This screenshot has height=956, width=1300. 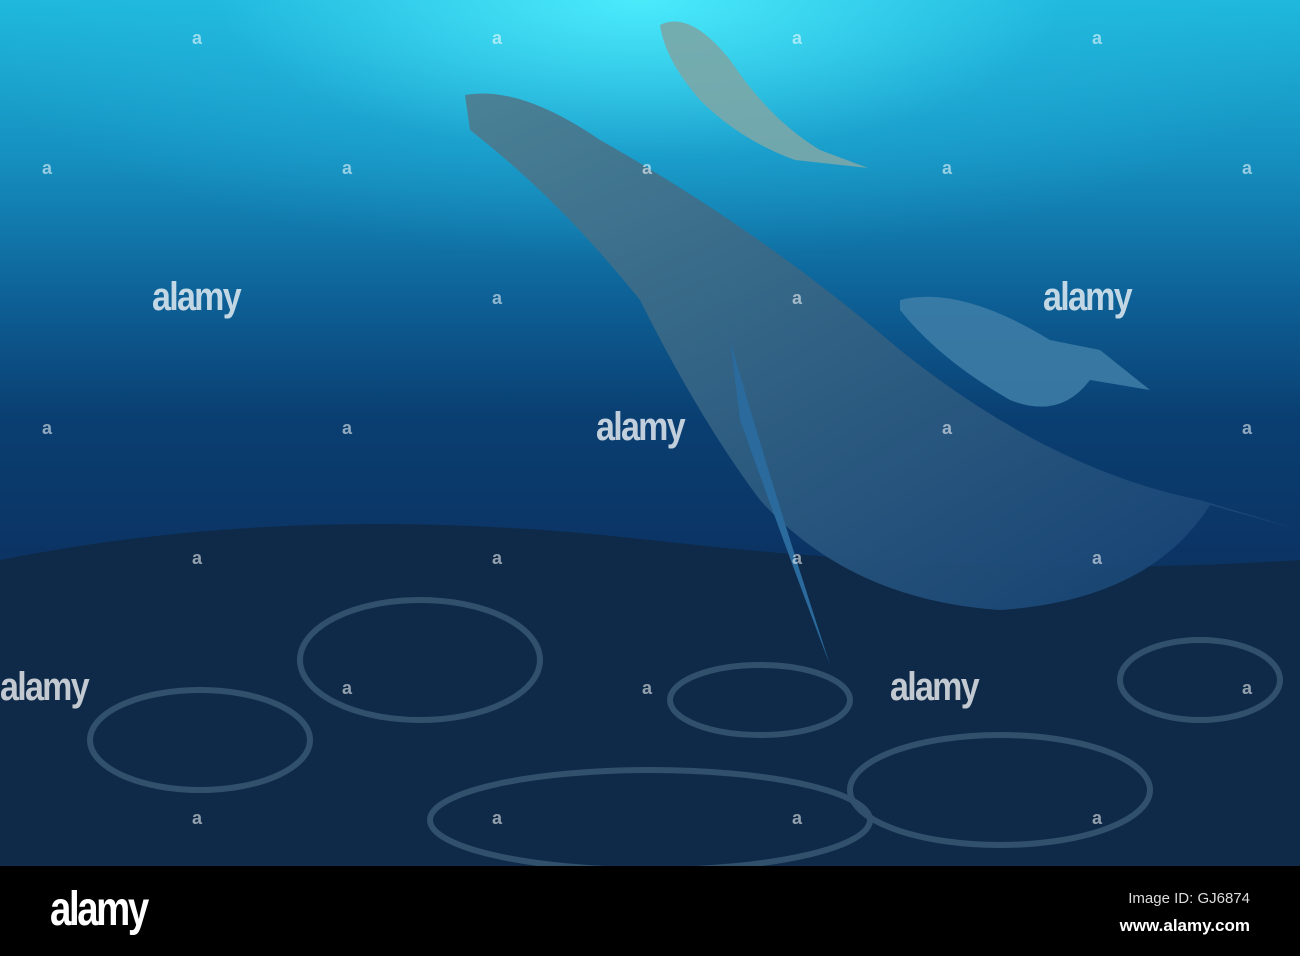 I want to click on footer-bar: alamy Image ID: GJ6874 www.alamy.com, so click(x=650, y=911).